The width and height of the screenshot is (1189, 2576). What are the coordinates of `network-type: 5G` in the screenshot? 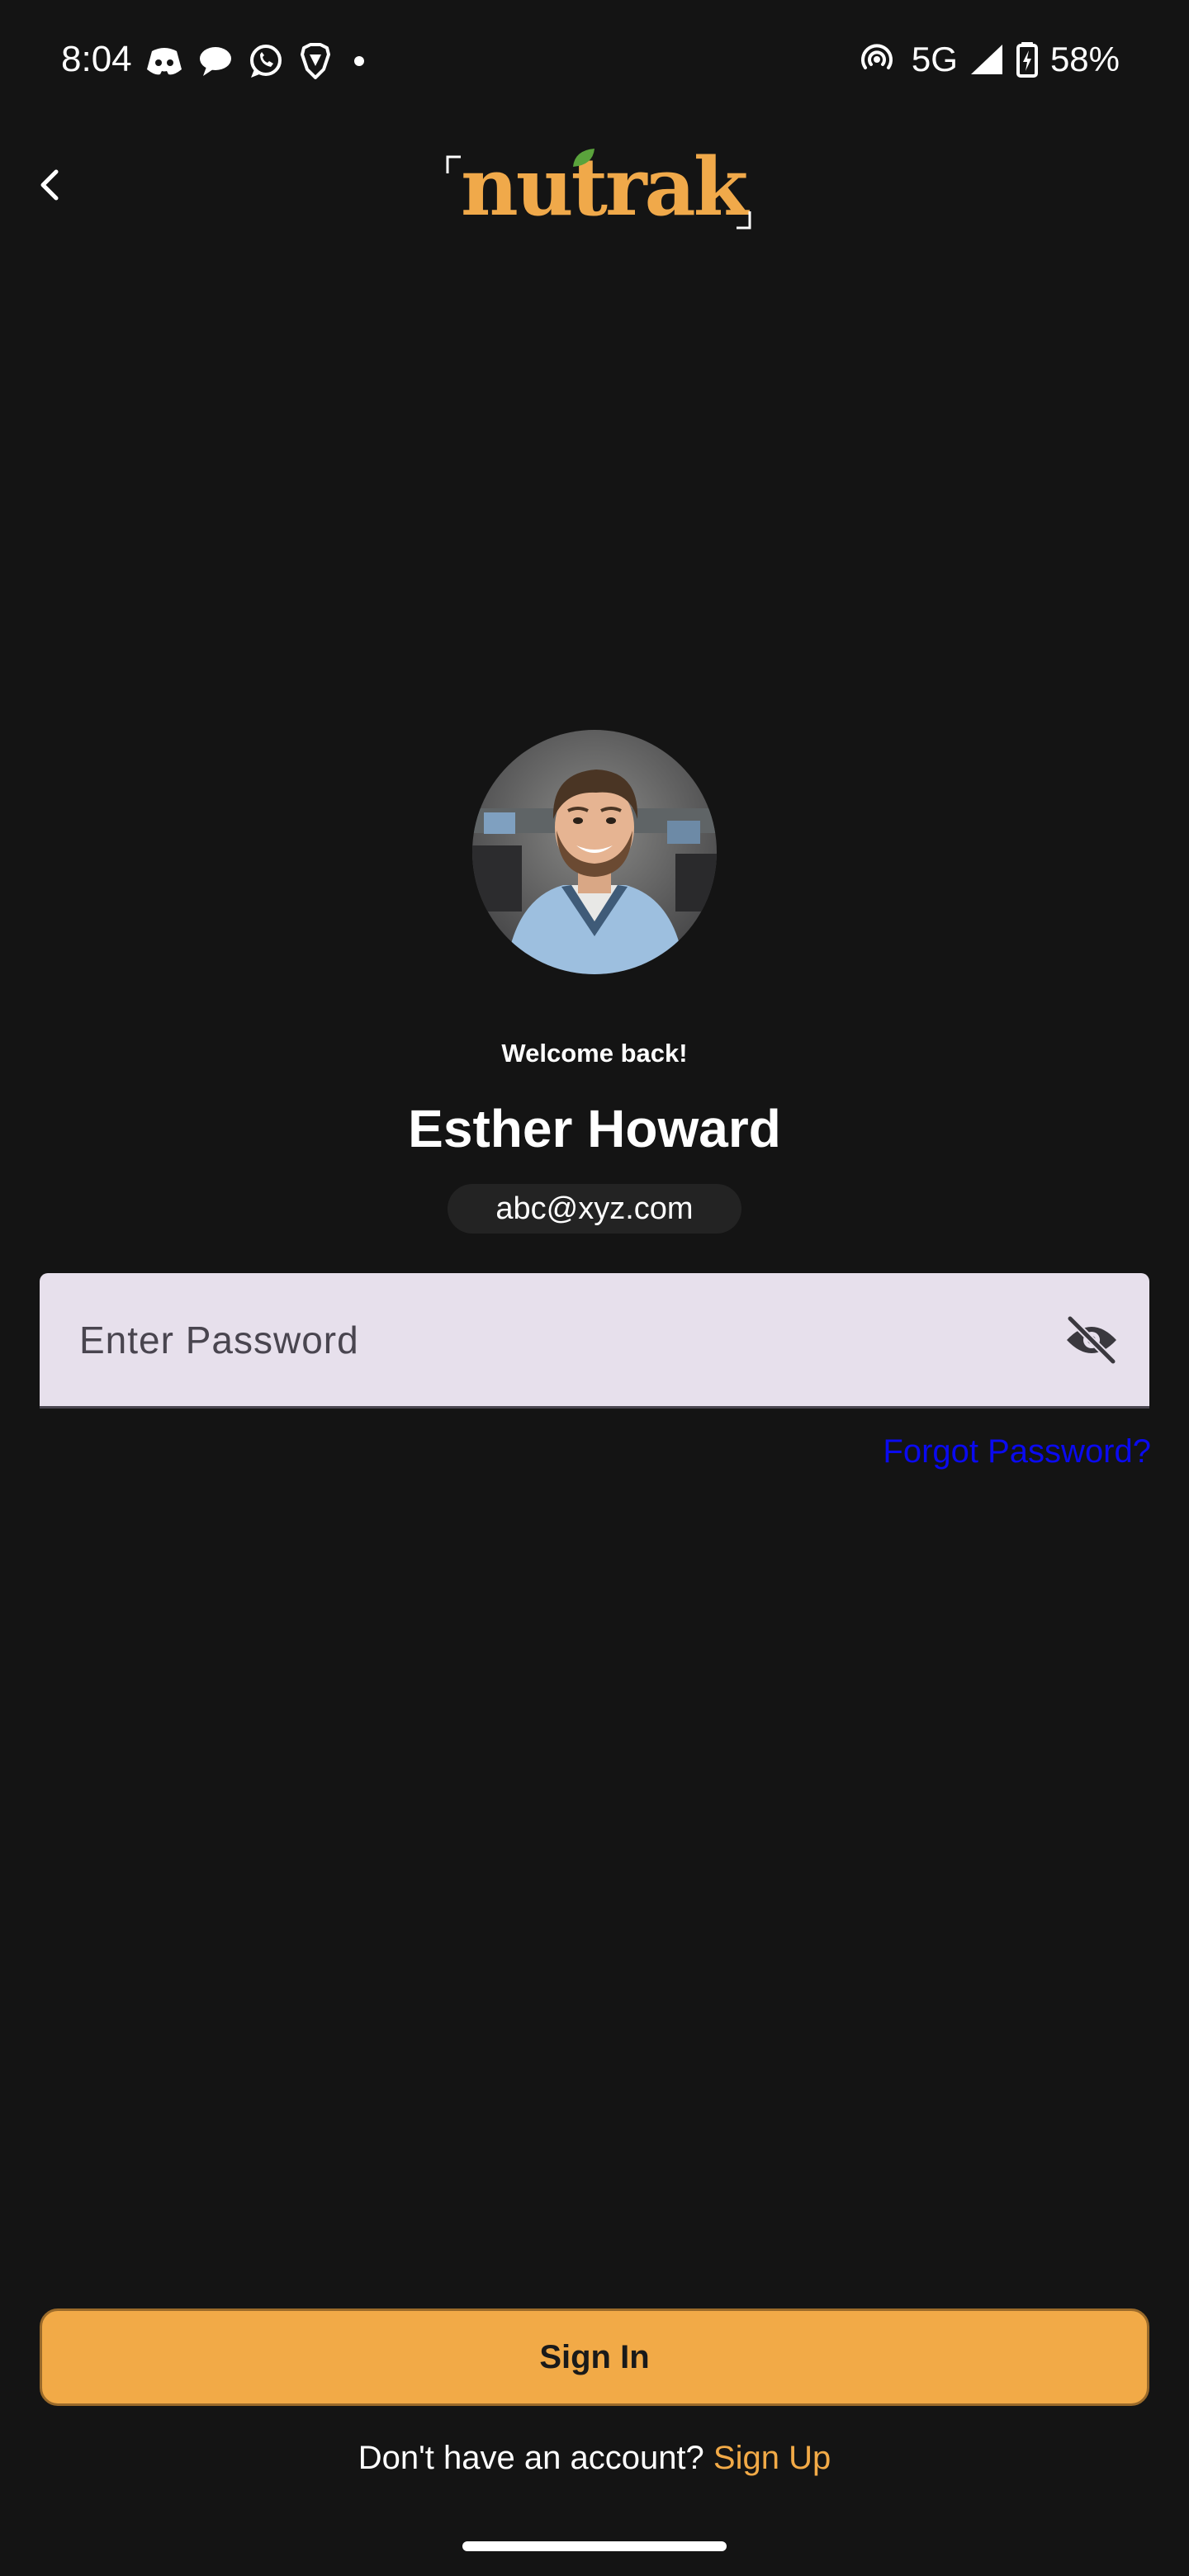 It's located at (934, 59).